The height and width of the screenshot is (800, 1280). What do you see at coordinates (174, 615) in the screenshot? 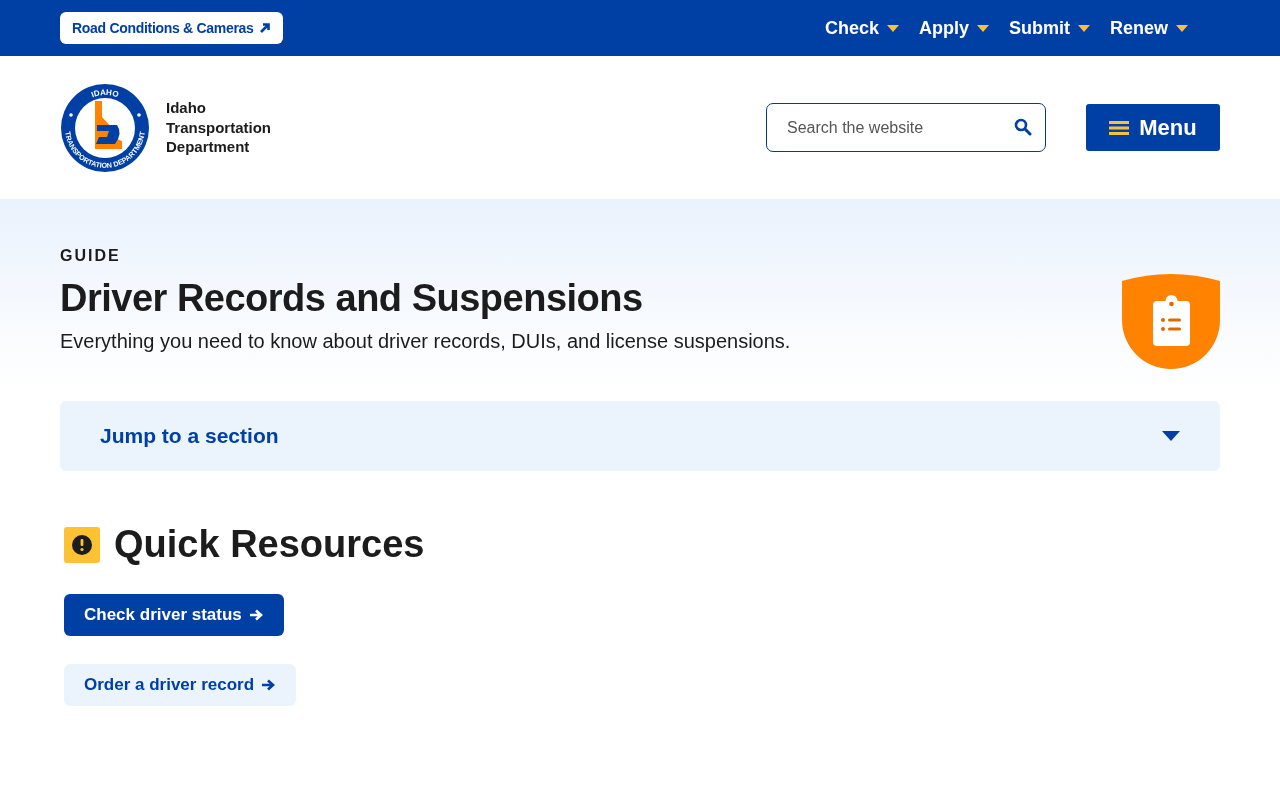
I see `resource-link-button: Check driver status` at bounding box center [174, 615].